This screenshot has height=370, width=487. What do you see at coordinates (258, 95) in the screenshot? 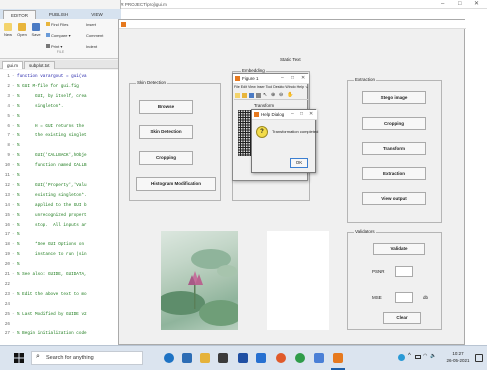
I see `toolbar-print-icon` at bounding box center [258, 95].